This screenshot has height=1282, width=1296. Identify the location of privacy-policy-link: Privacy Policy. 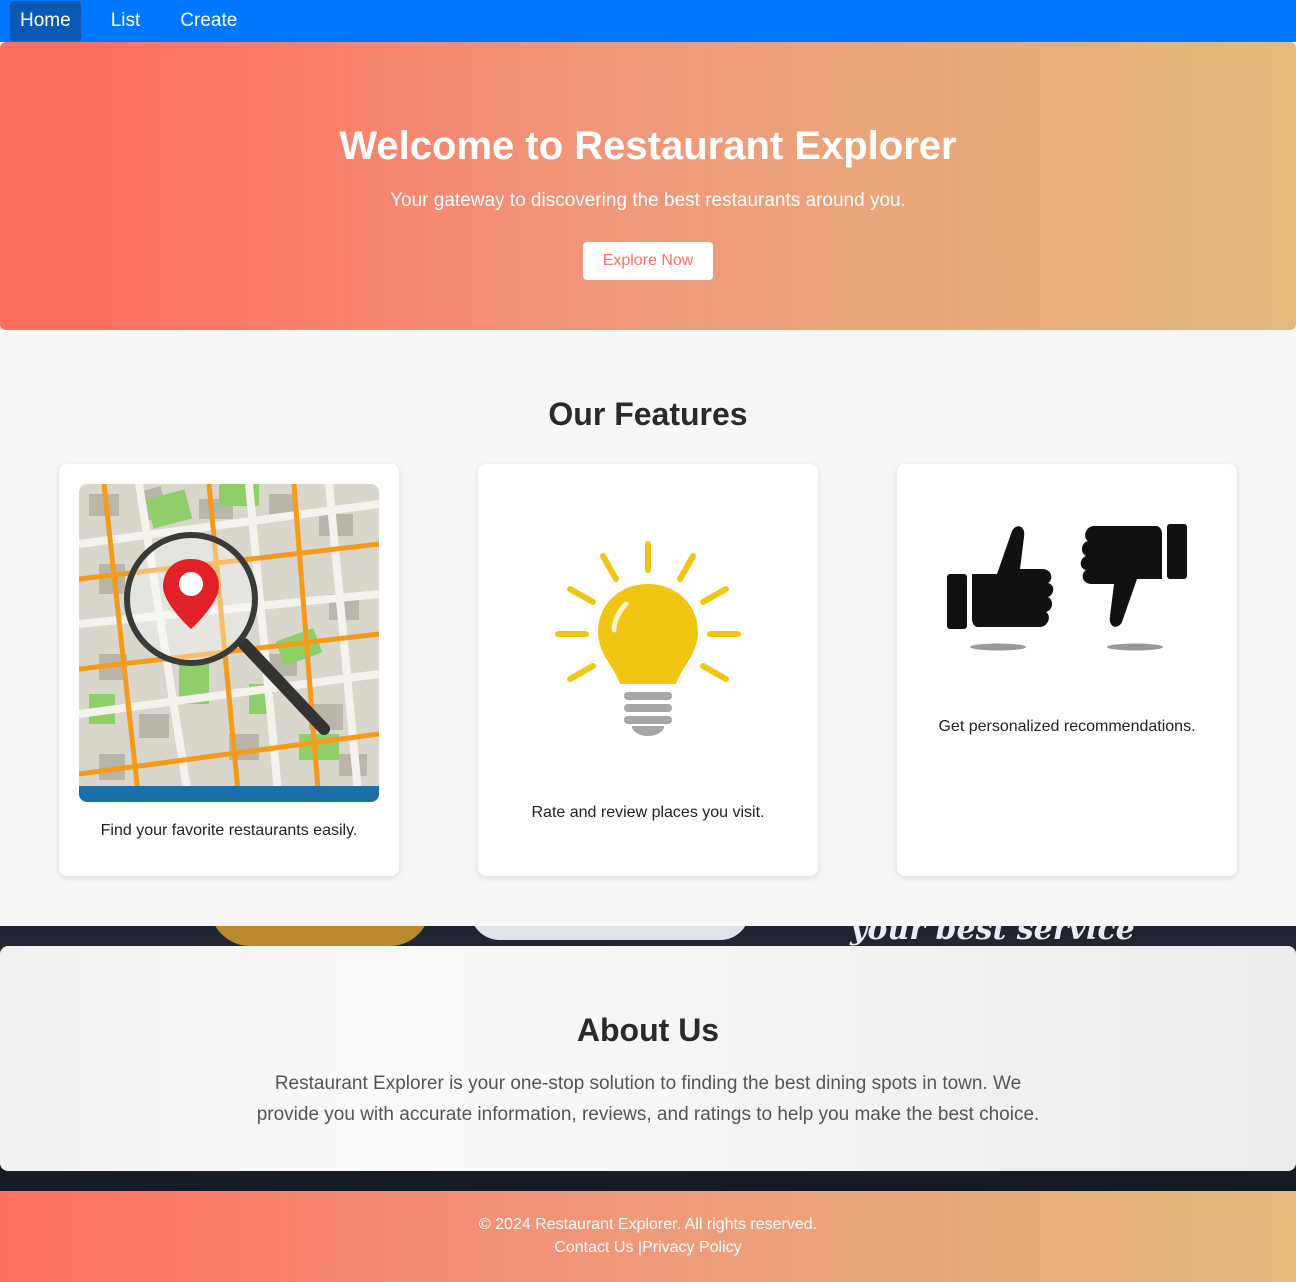
(692, 1247).